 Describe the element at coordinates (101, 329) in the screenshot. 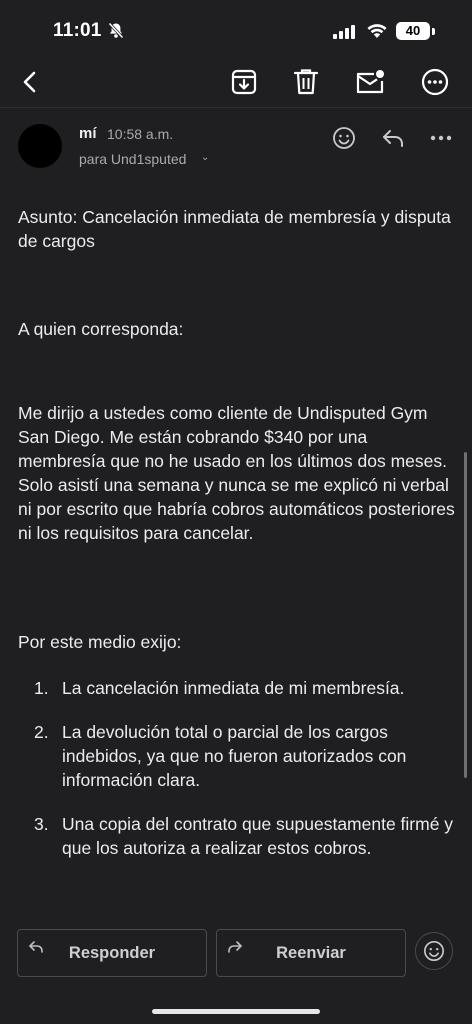

I see `email-greeting: A quien corresponda:` at that location.